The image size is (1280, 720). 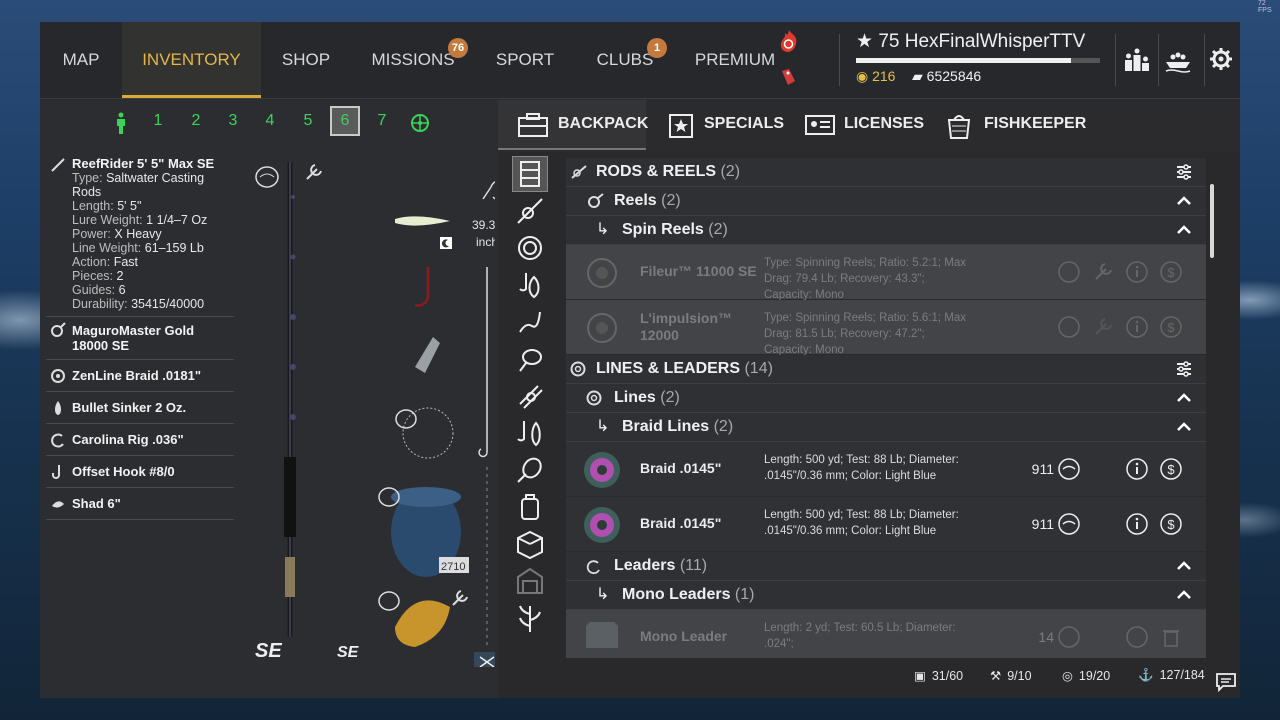 What do you see at coordinates (530, 322) in the screenshot?
I see `category-rigs` at bounding box center [530, 322].